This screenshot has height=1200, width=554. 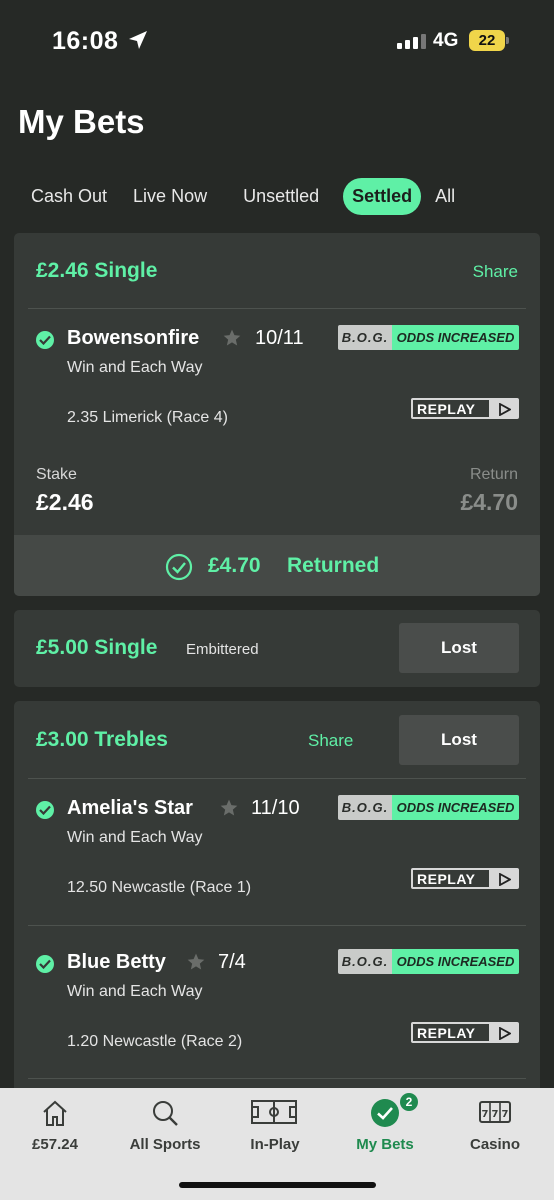 What do you see at coordinates (411, 41) in the screenshot?
I see `signal-icon` at bounding box center [411, 41].